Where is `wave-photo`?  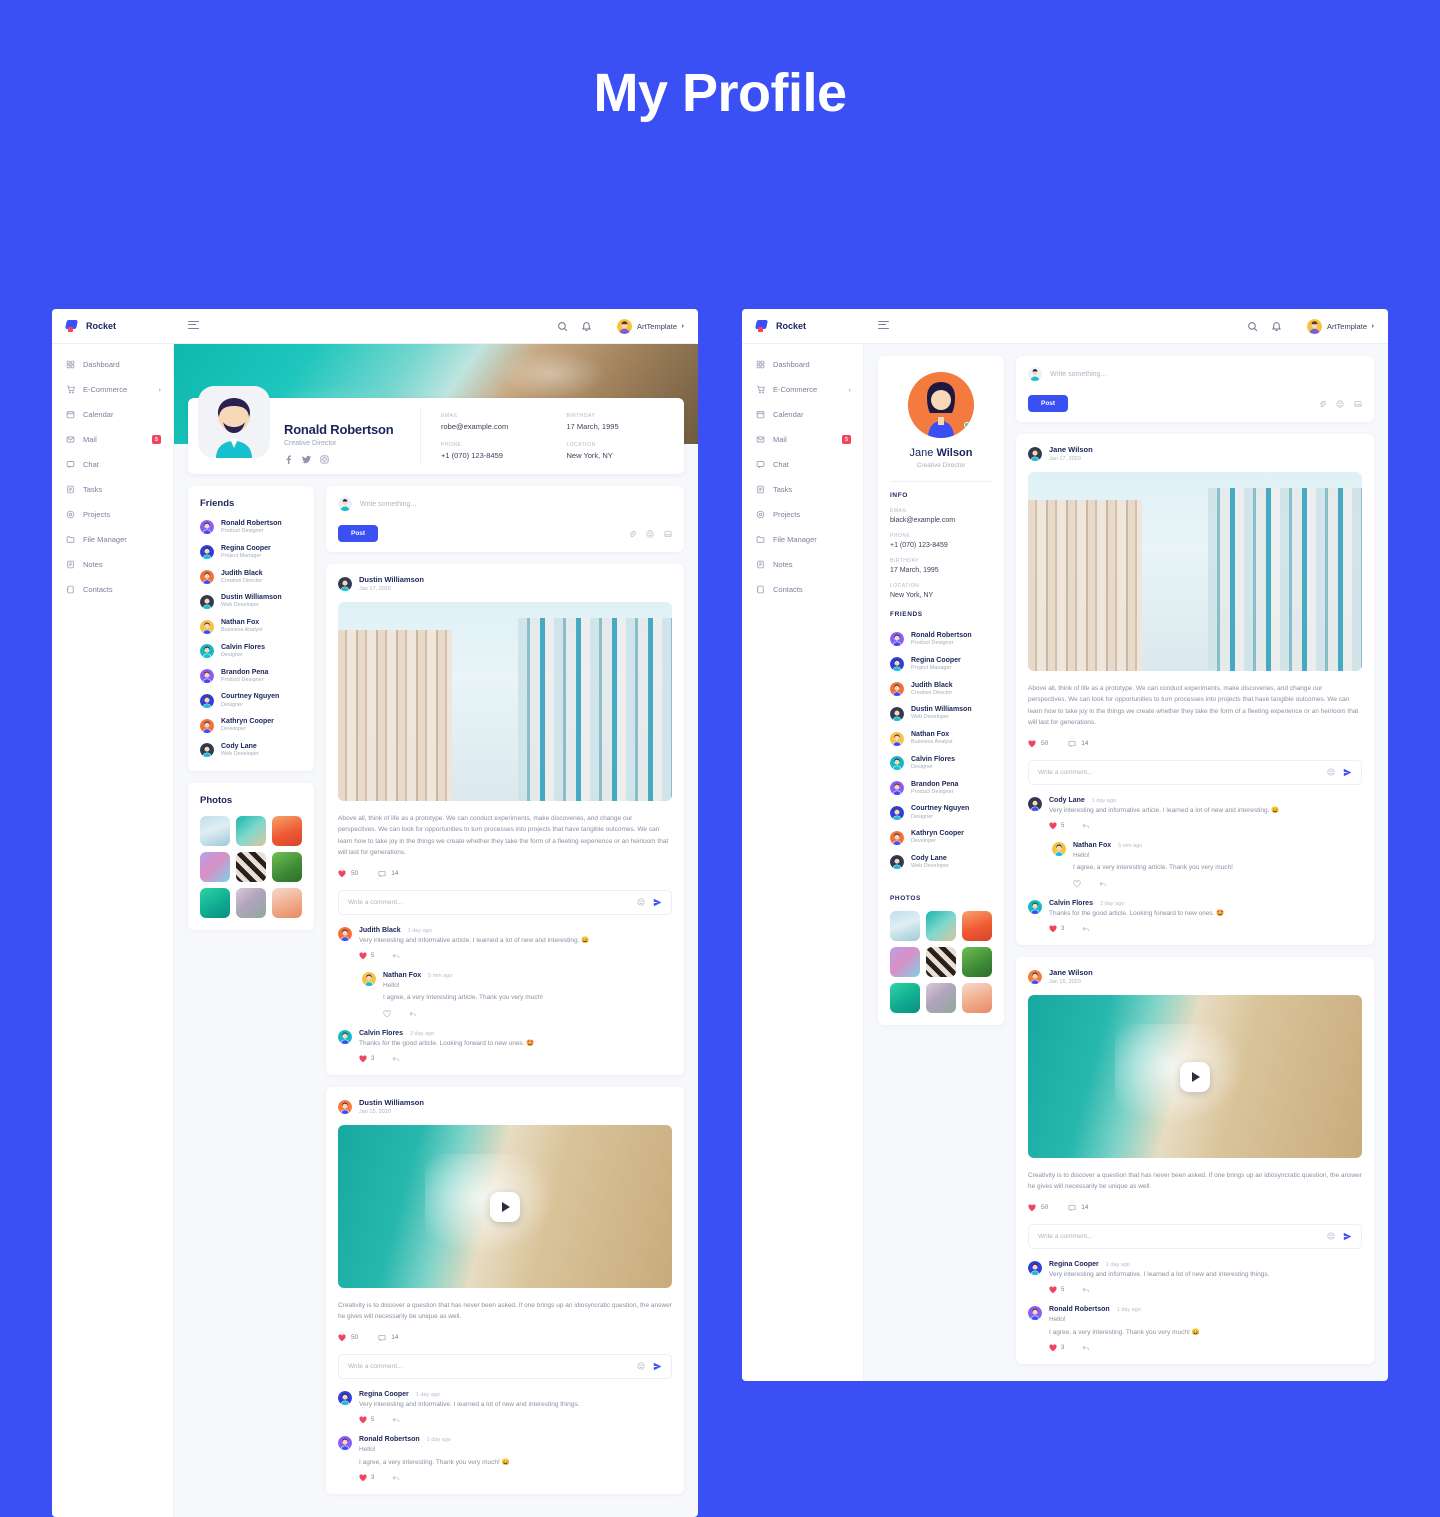
wave-photo is located at coordinates (941, 925).